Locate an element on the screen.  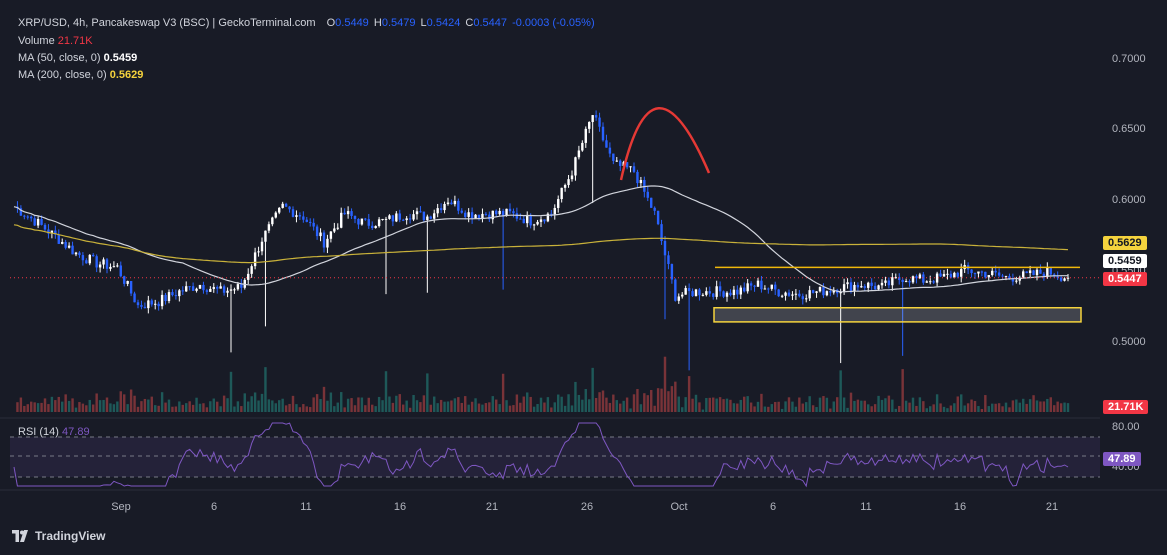
ma50-label: MA (50, close, 0) is located at coordinates (59, 58).